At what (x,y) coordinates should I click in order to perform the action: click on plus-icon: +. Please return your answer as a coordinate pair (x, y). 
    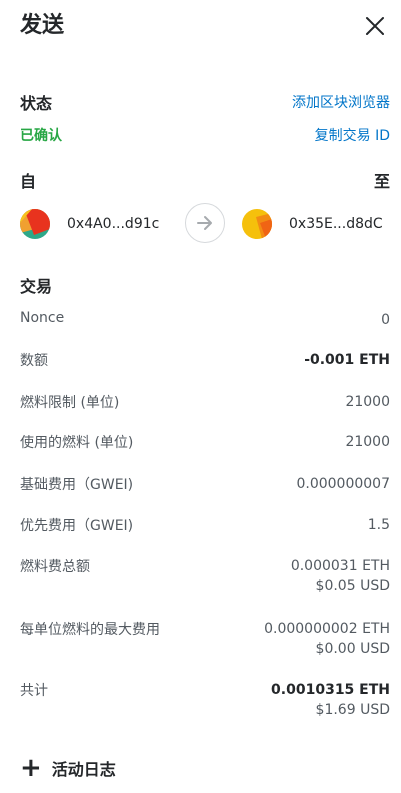
    Looking at the image, I should click on (31, 768).